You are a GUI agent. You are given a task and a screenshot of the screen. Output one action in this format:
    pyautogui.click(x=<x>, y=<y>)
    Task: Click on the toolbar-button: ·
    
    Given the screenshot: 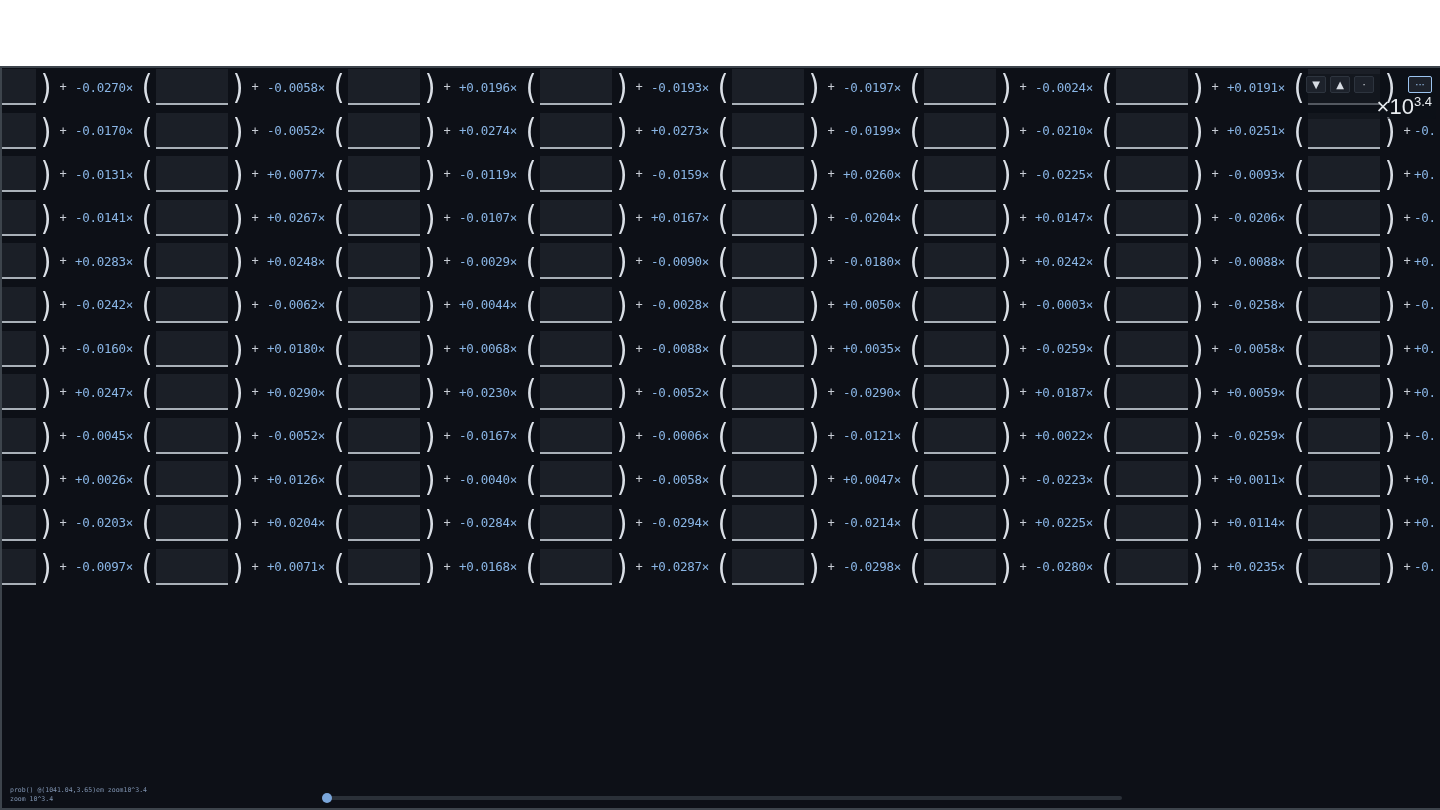 What is the action you would take?
    pyautogui.click(x=1364, y=84)
    